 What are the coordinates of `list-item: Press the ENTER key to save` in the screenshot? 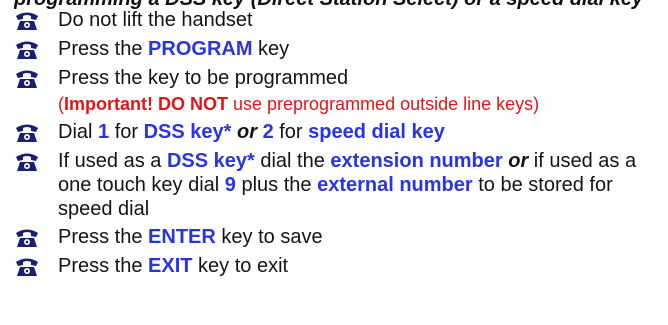 It's located at (339, 237).